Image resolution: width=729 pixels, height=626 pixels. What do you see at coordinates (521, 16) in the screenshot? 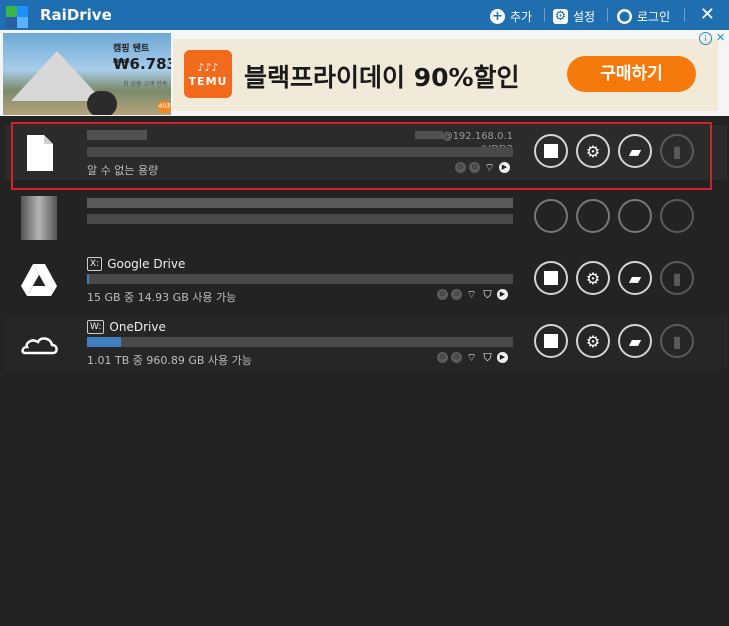
I see `add-label: 추가` at bounding box center [521, 16].